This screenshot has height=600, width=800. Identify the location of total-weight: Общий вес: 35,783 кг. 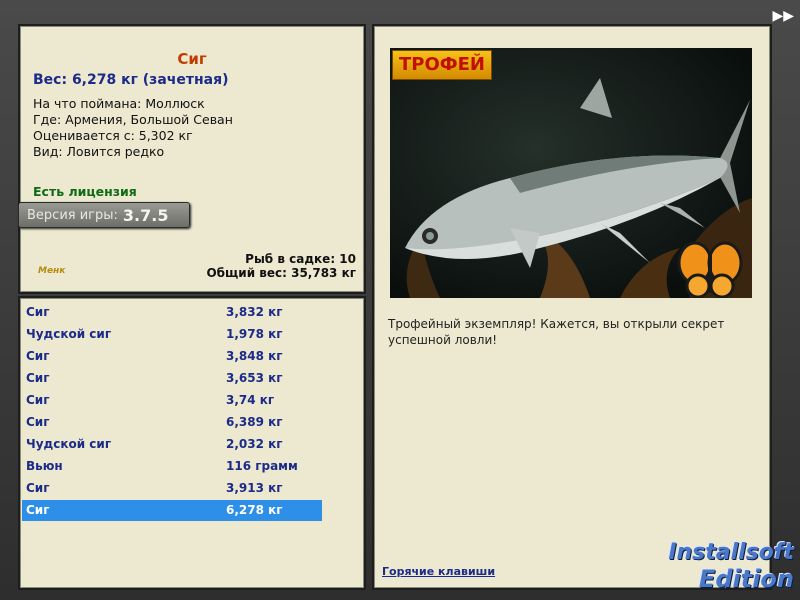
(281, 273).